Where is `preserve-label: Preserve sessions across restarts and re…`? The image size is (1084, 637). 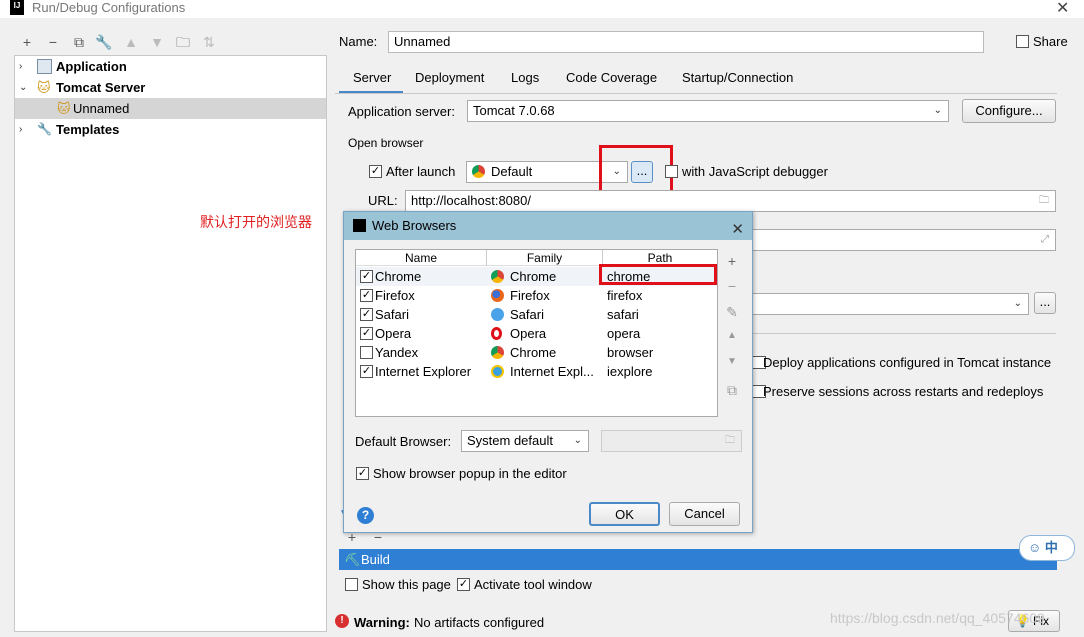
preserve-label: Preserve sessions across restarts and re… is located at coordinates (903, 391).